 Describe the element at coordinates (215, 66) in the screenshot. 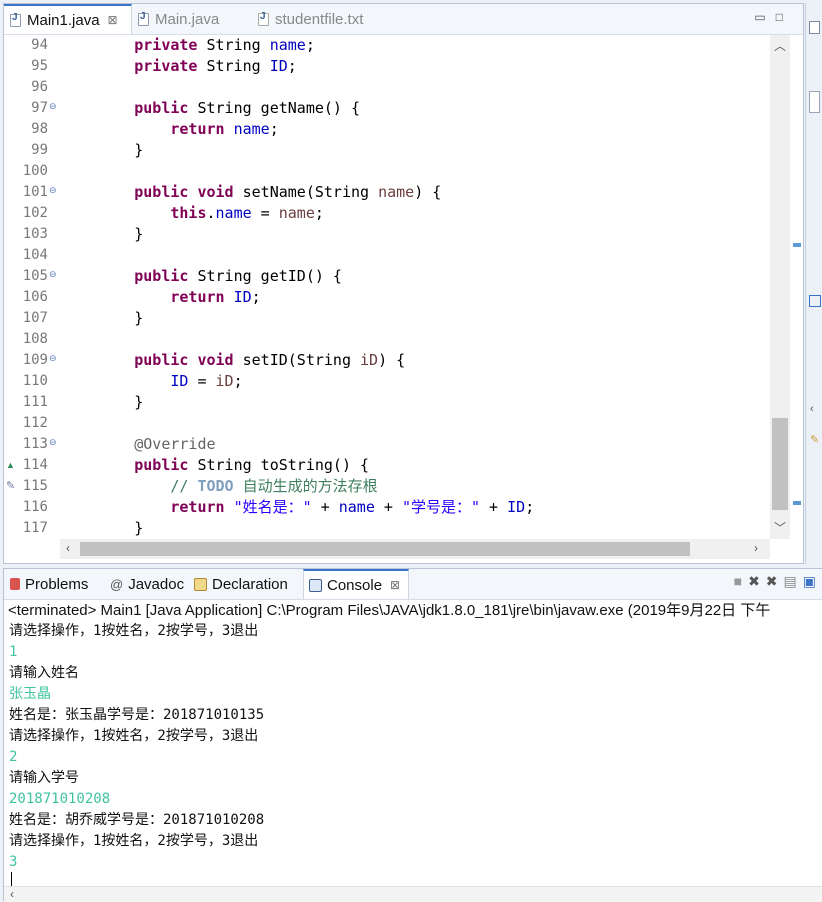

I see `code-line-95: private String ID;` at that location.